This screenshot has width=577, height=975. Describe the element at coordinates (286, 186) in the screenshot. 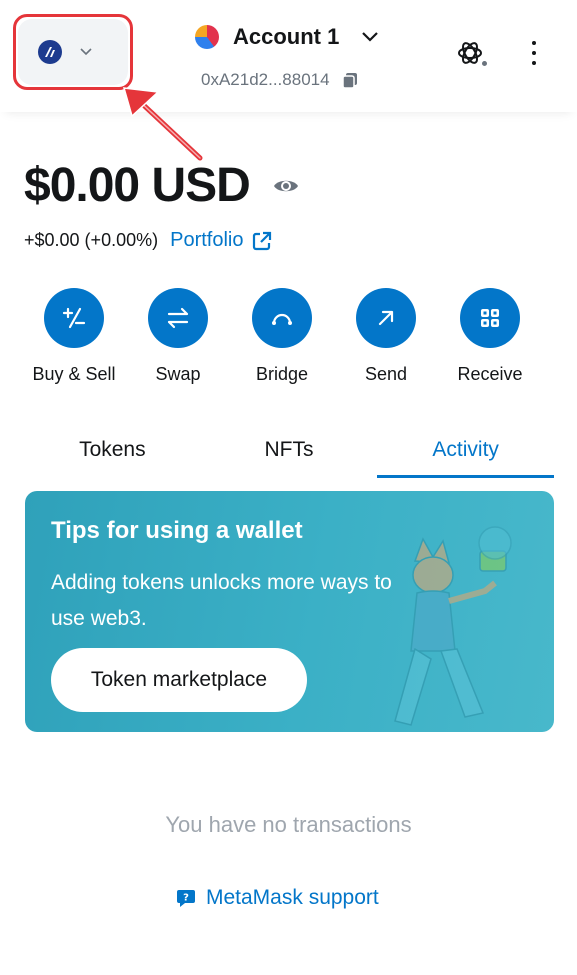

I see `eye-icon` at that location.